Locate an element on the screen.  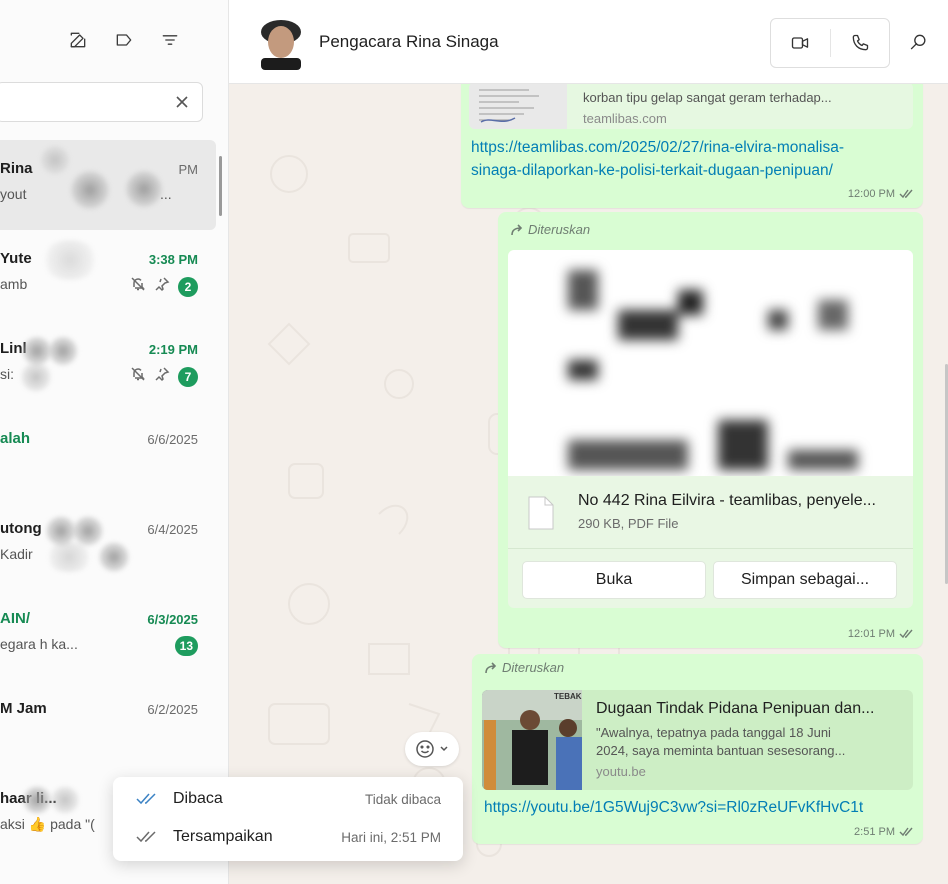
thumbnail-watermark: TEBAK is located at coordinates (568, 696).